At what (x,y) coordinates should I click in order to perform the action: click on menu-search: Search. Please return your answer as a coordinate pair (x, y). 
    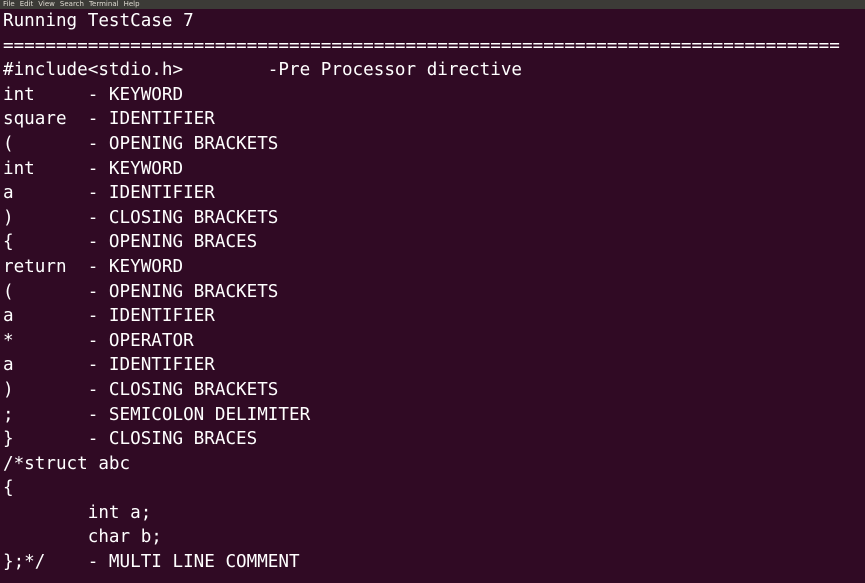
    Looking at the image, I should click on (72, 4).